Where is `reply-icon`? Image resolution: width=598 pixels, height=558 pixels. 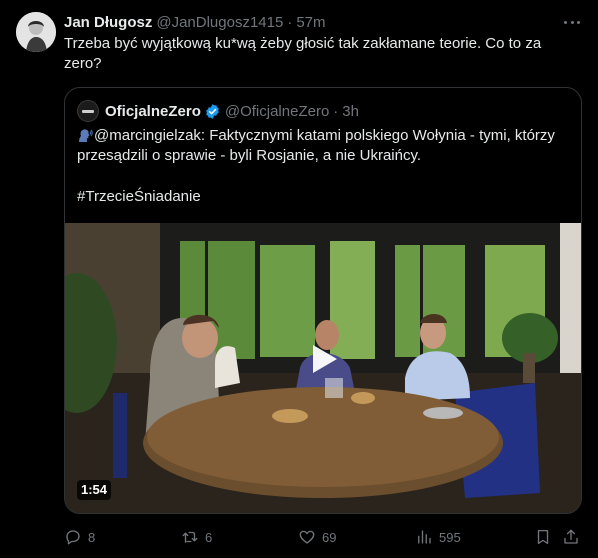
reply-icon is located at coordinates (73, 537).